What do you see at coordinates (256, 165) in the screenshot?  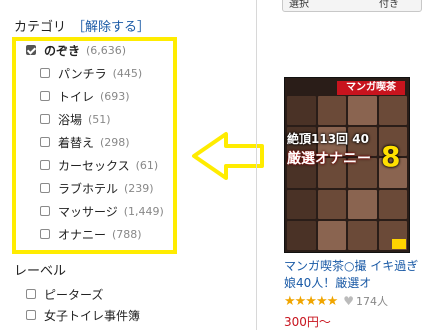 I see `column-divider` at bounding box center [256, 165].